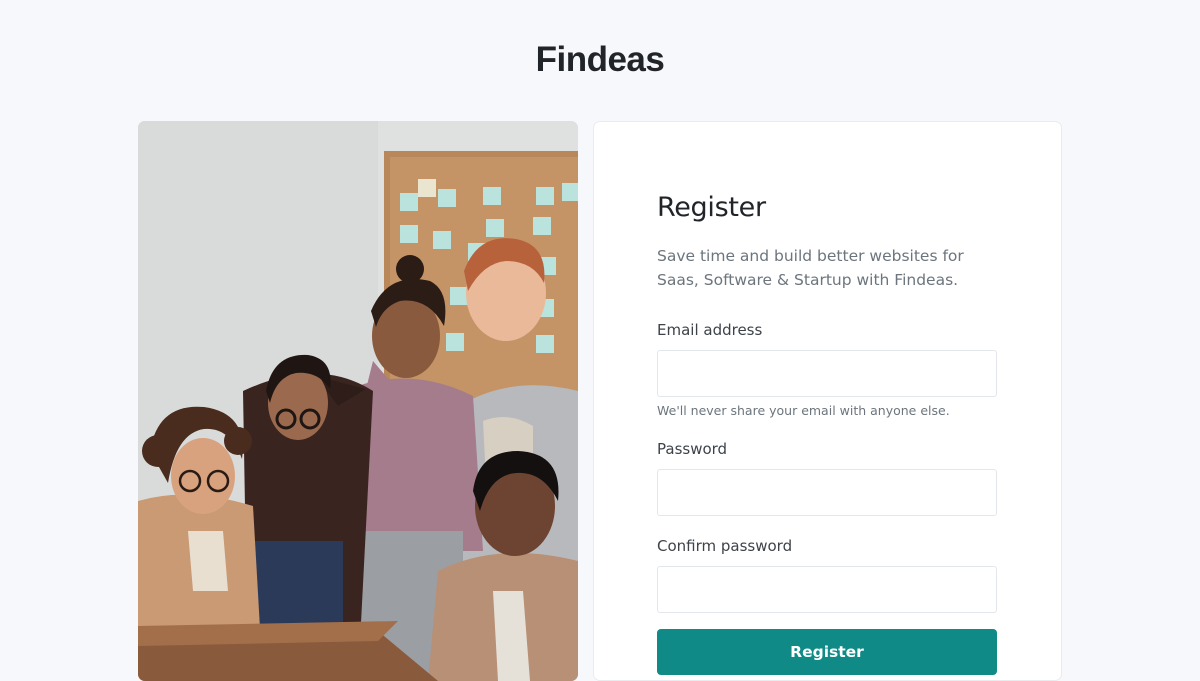 This screenshot has height=681, width=1200. What do you see at coordinates (827, 373) in the screenshot?
I see `email-field` at bounding box center [827, 373].